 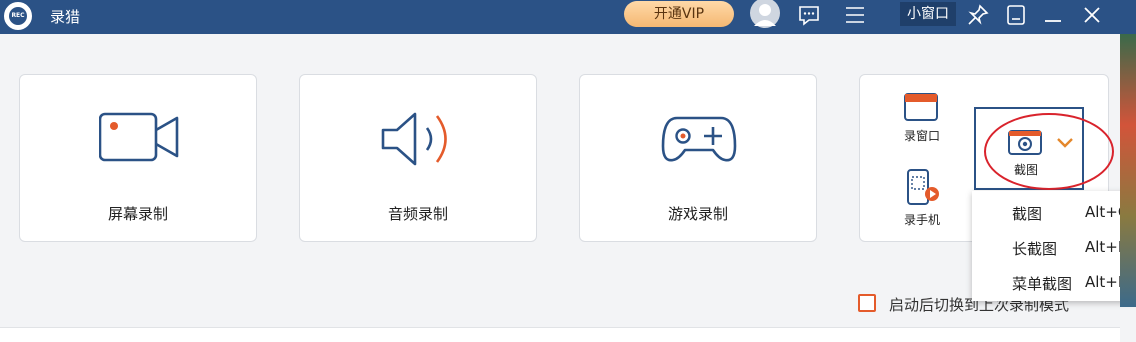 I want to click on pin-icon, so click(x=978, y=15).